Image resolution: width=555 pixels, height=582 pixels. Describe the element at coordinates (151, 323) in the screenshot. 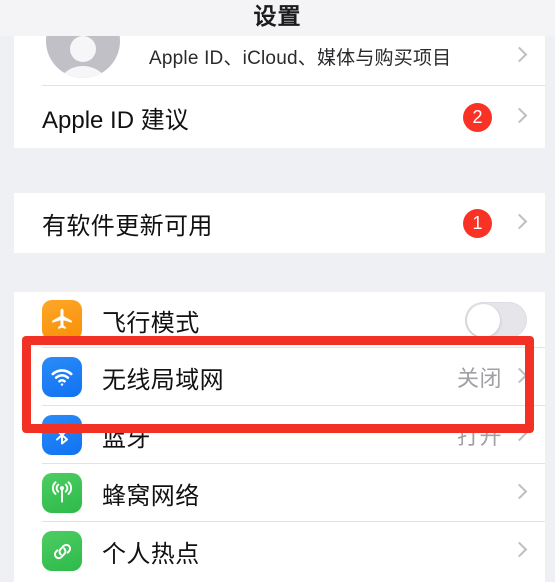

I see `list-item-label: 飞行模式` at that location.